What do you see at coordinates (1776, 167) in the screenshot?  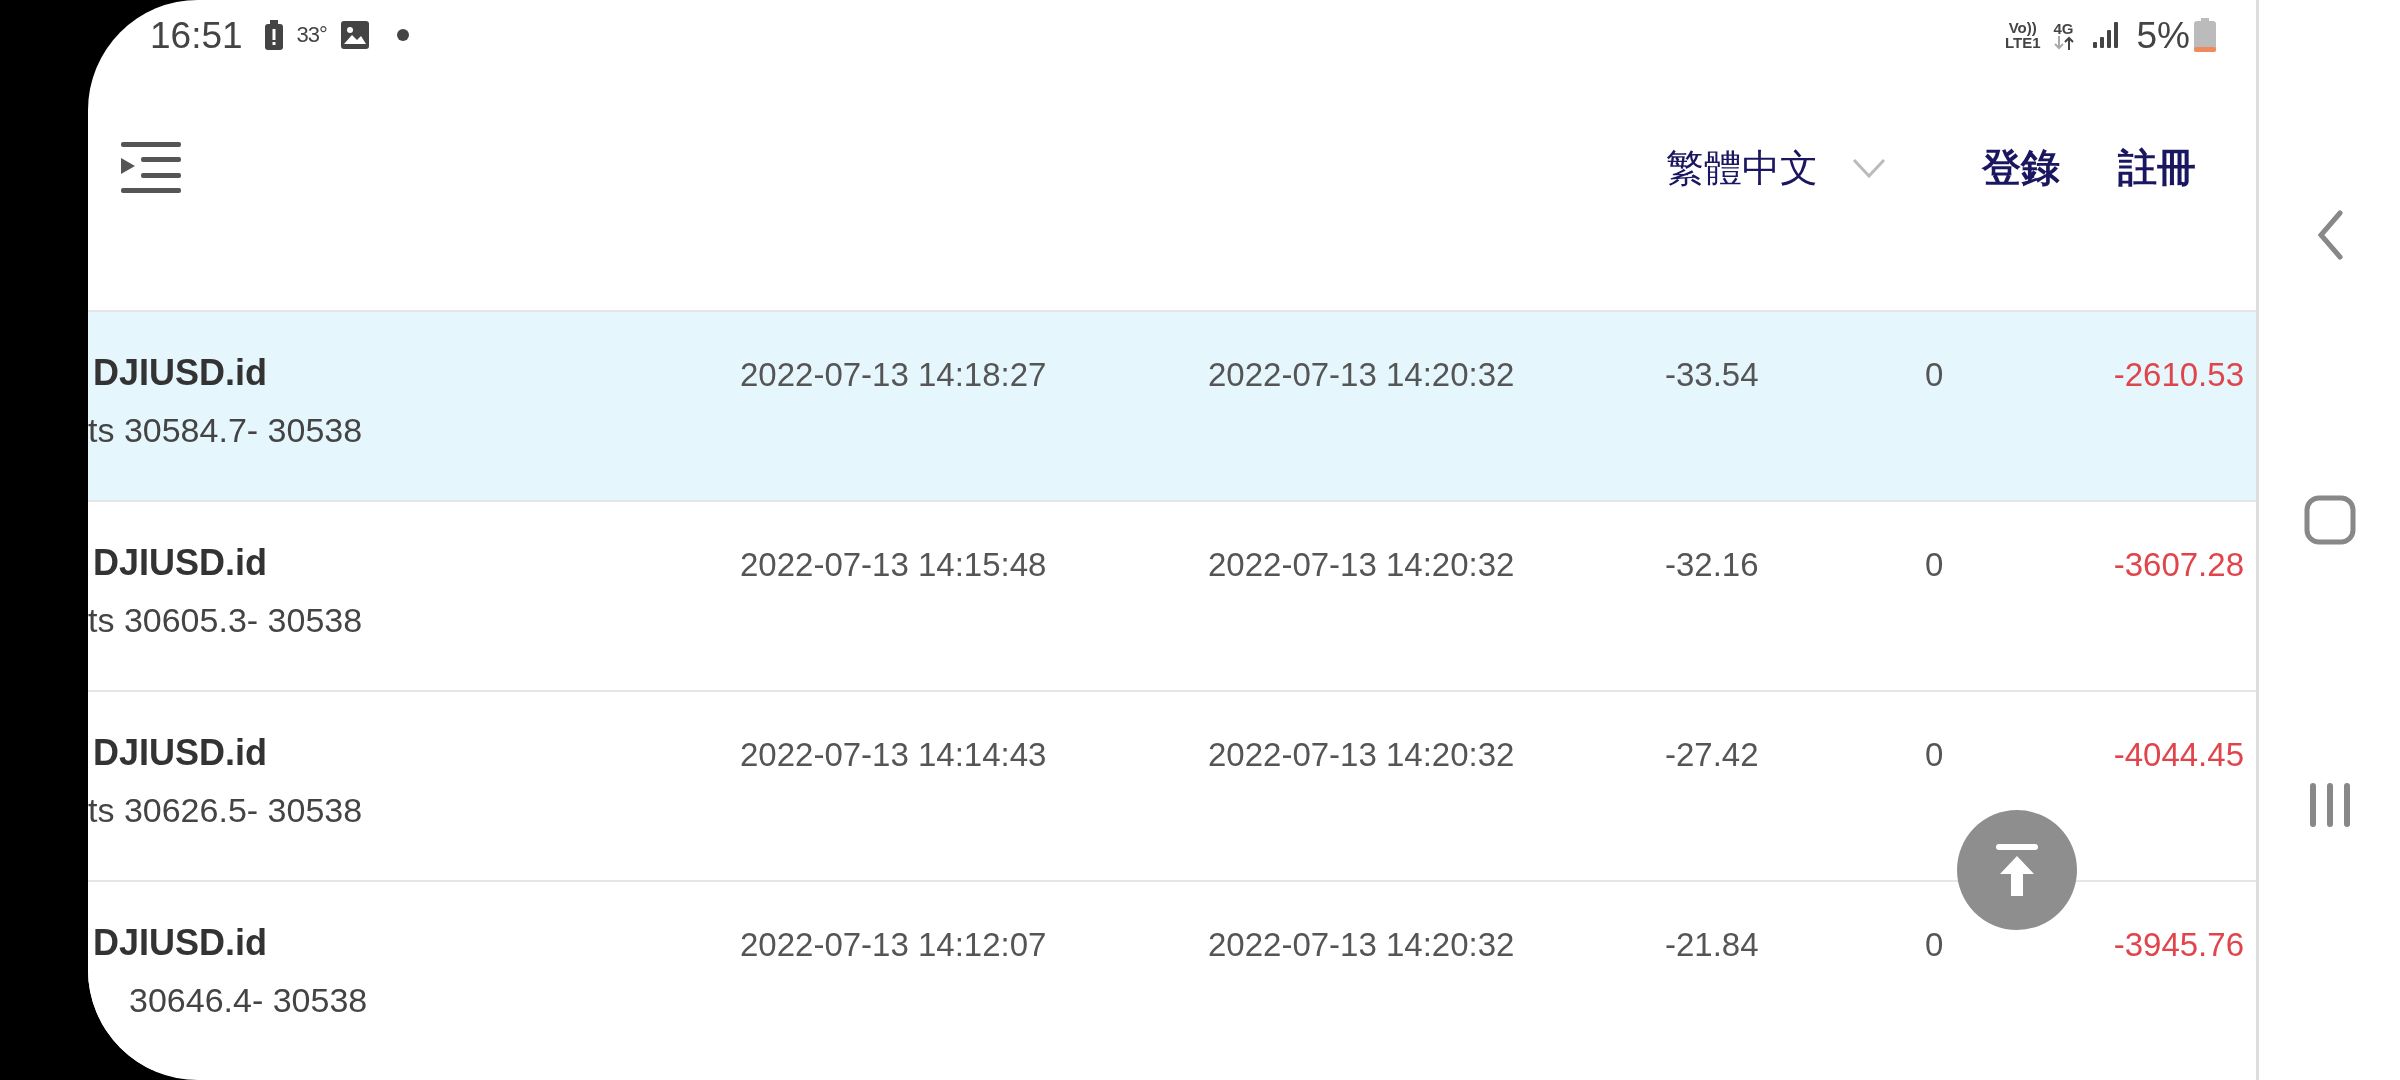 I see `language-dropdown: 繁體中文` at bounding box center [1776, 167].